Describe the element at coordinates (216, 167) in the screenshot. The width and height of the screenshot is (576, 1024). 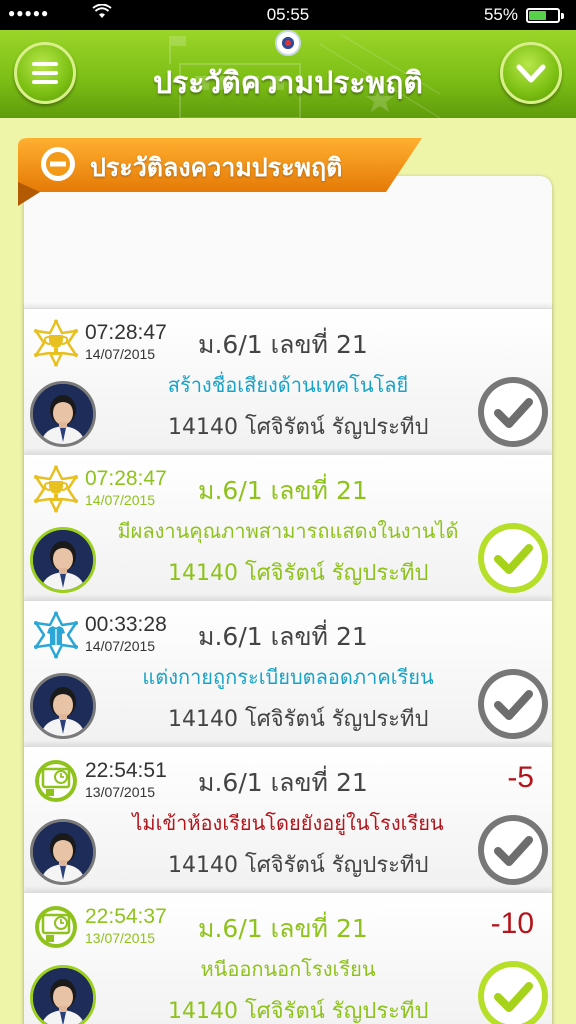
I see `section-title: ประวัติลงความประพฤติ` at that location.